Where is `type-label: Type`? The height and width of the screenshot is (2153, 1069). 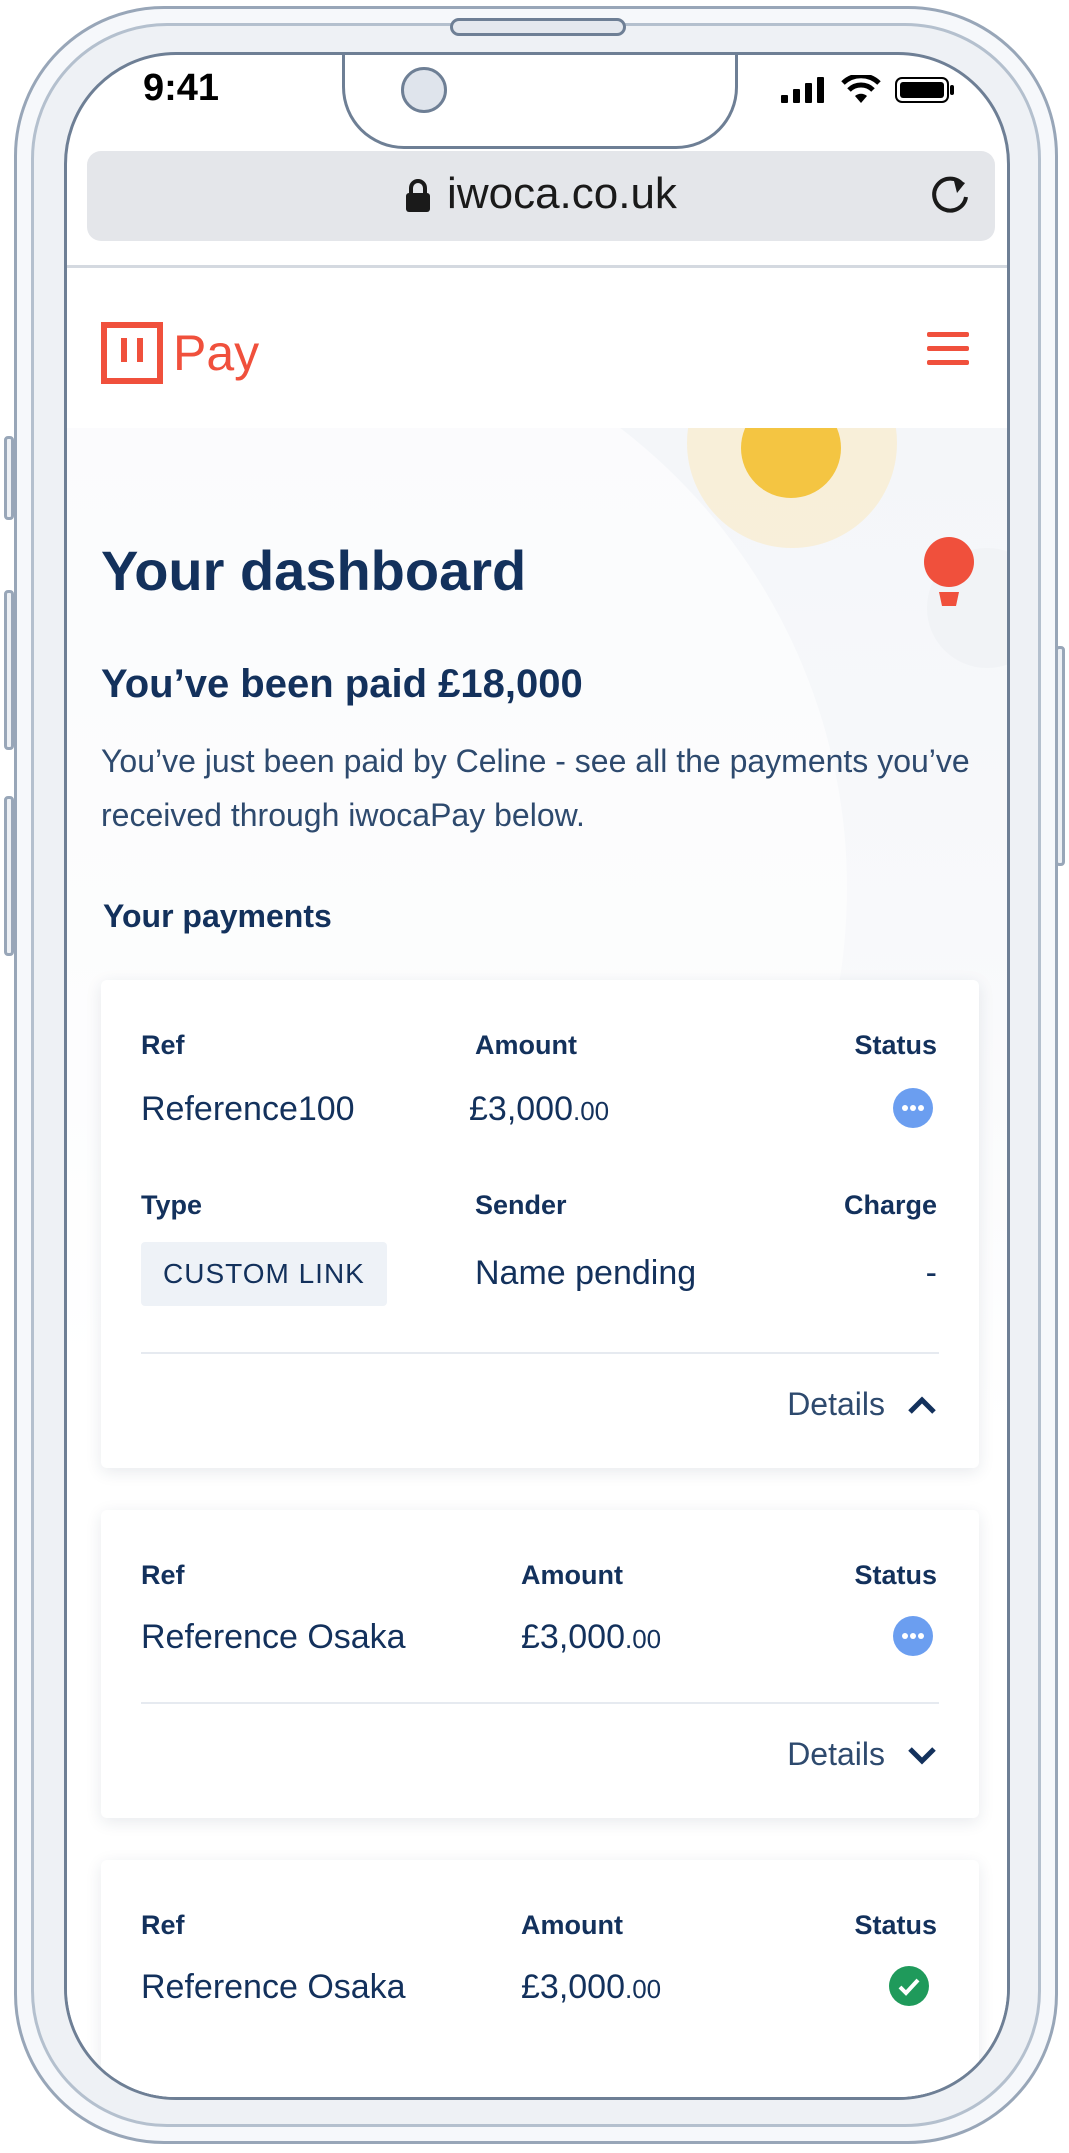
type-label: Type is located at coordinates (172, 1205).